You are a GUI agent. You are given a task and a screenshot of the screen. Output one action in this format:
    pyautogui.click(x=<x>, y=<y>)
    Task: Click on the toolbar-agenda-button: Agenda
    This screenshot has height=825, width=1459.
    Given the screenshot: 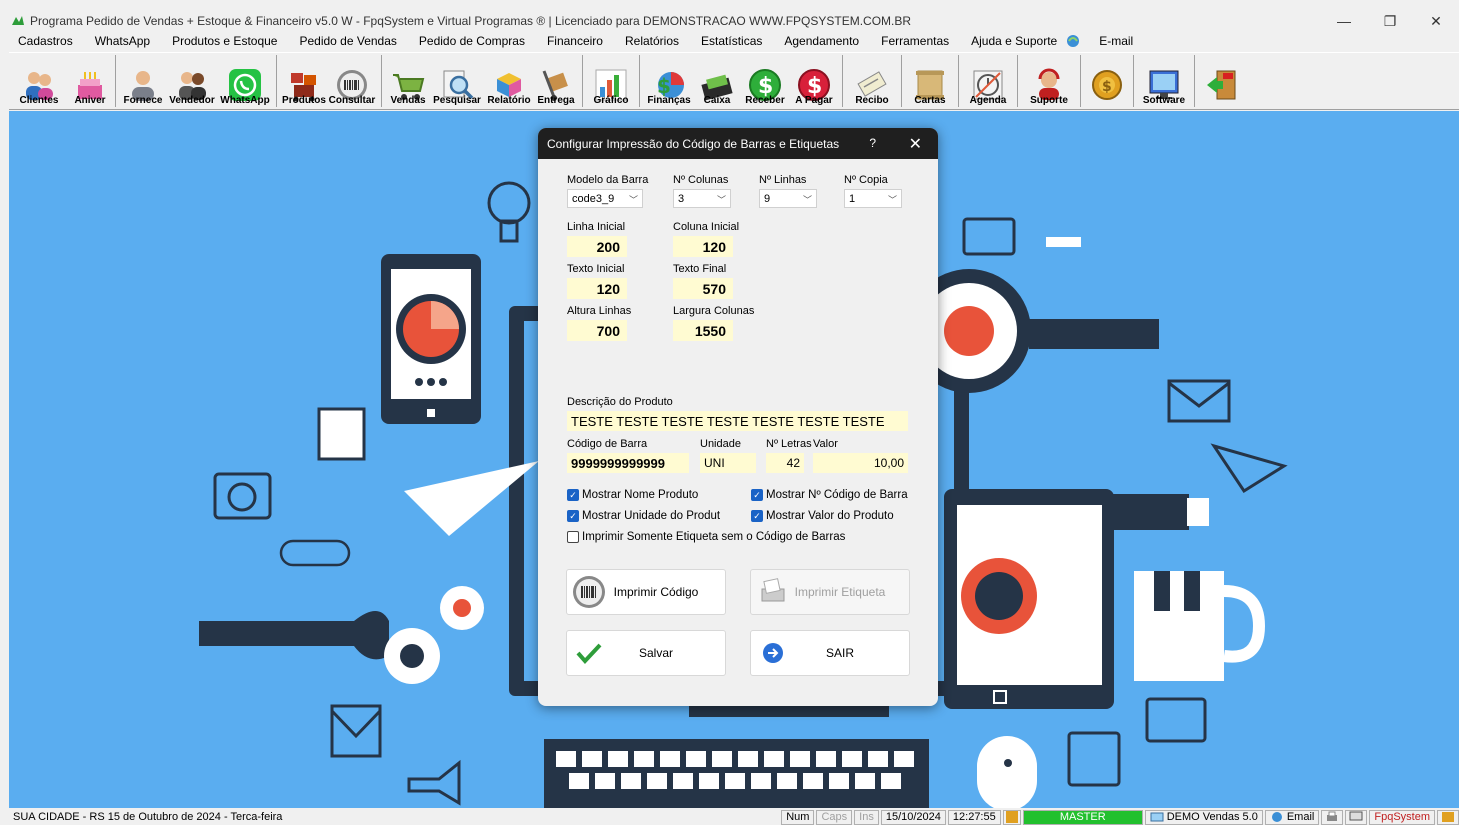 What is the action you would take?
    pyautogui.click(x=988, y=81)
    